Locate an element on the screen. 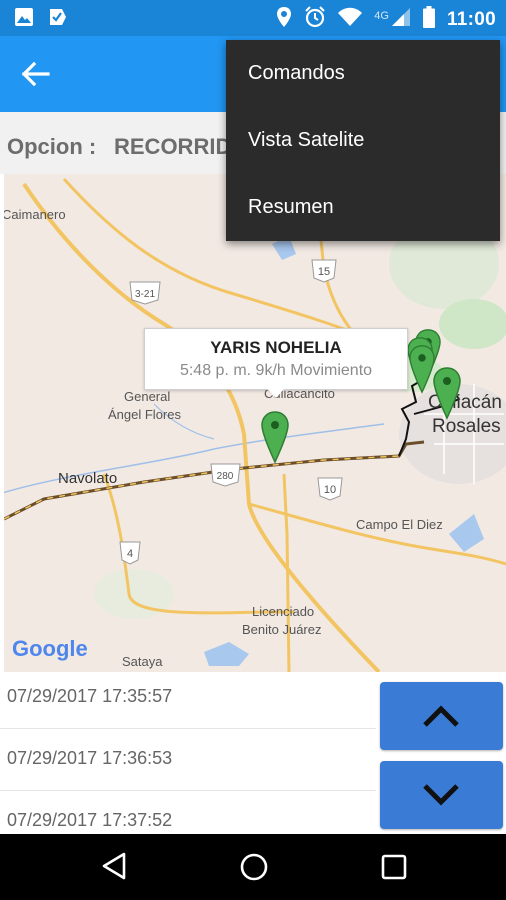 This screenshot has width=506, height=900. back-triangle-icon is located at coordinates (114, 868).